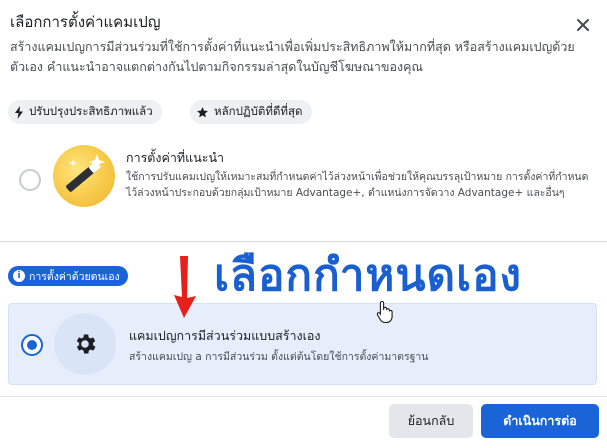  I want to click on chip-best-practice: หลักปฏิบัติที่ดีที่สุด, so click(251, 112).